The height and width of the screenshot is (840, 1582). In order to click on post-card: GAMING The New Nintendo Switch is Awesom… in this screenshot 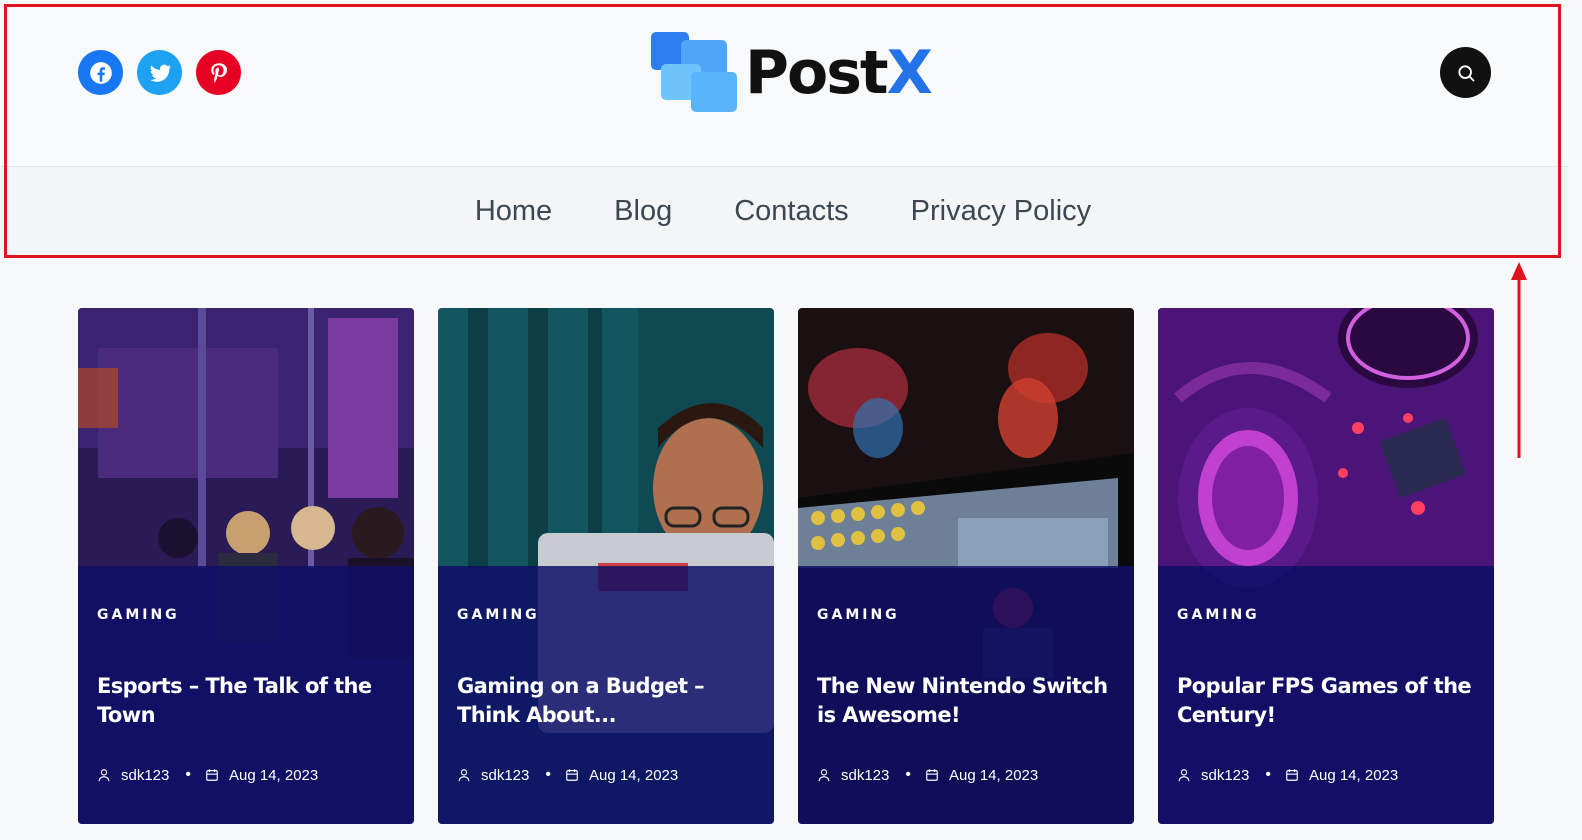, I will do `click(966, 566)`.